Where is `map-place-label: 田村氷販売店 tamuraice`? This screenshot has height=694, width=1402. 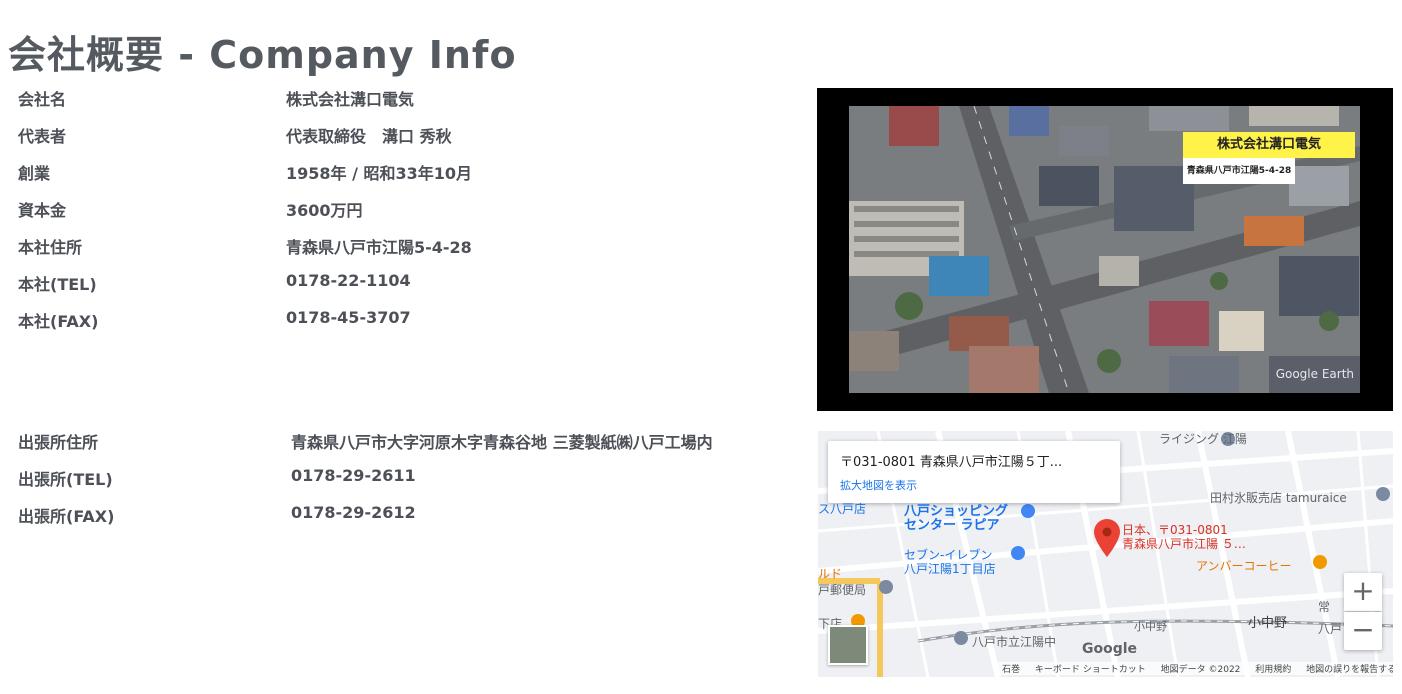 map-place-label: 田村氷販売店 tamuraice is located at coordinates (1278, 498).